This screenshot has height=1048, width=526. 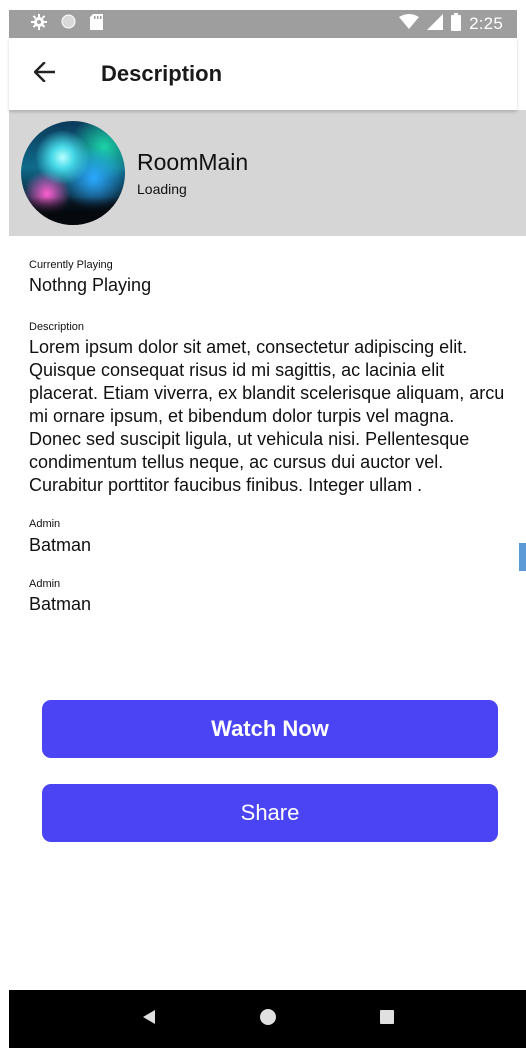 I want to click on status-left-icons, so click(x=67, y=24).